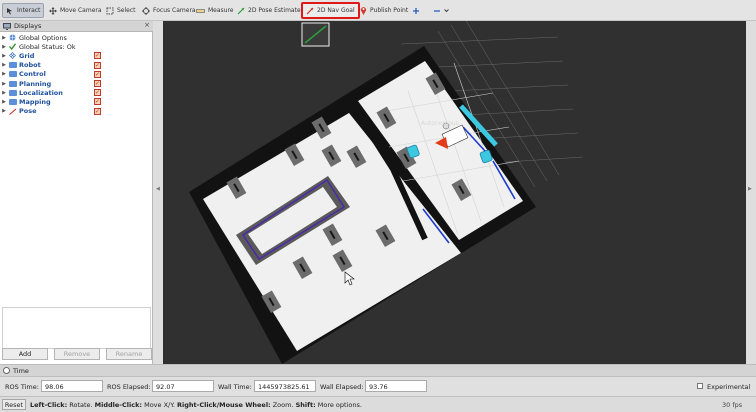 The width and height of the screenshot is (756, 412). Describe the element at coordinates (7, 26) in the screenshot. I see `monitor-icon` at that location.